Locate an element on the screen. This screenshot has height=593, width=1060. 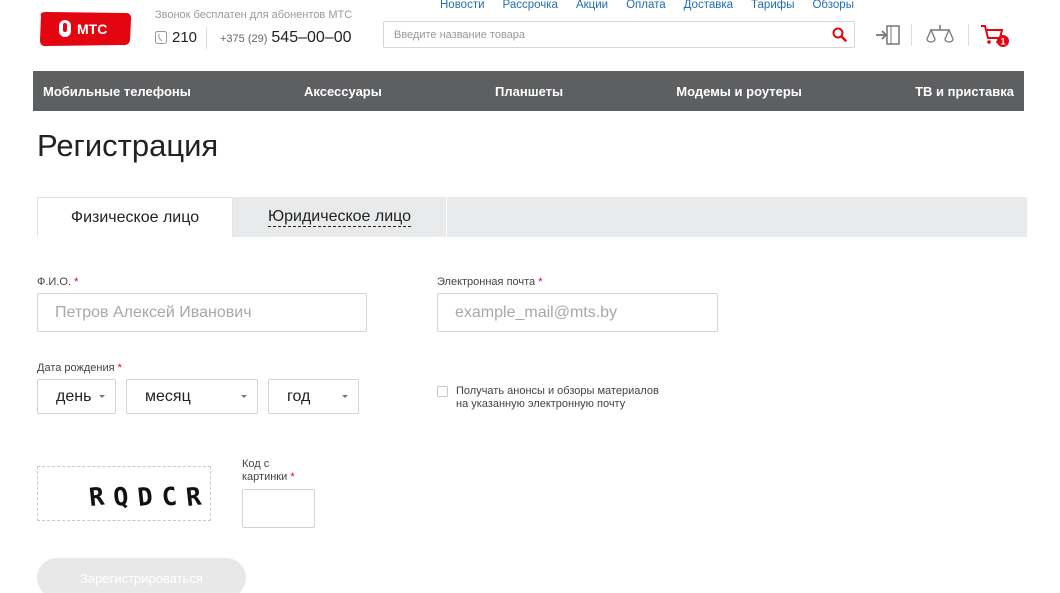
category-modems-routers: Модемы и роутеры is located at coordinates (739, 91).